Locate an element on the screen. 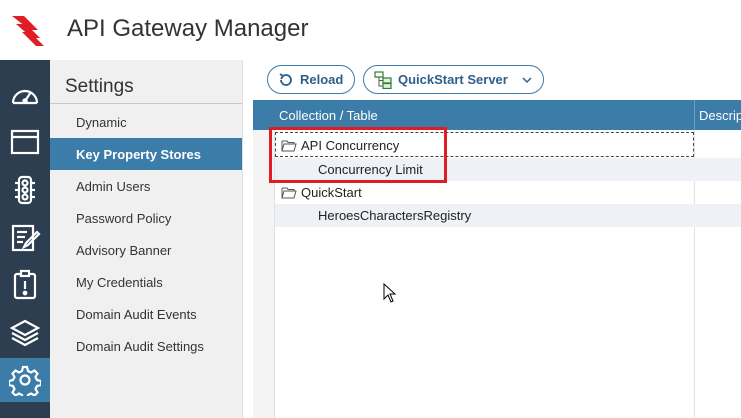  focus-outline is located at coordinates (484, 144).